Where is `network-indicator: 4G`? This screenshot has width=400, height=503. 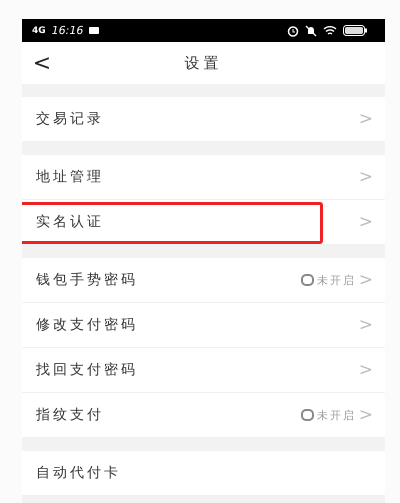 network-indicator: 4G is located at coordinates (39, 31).